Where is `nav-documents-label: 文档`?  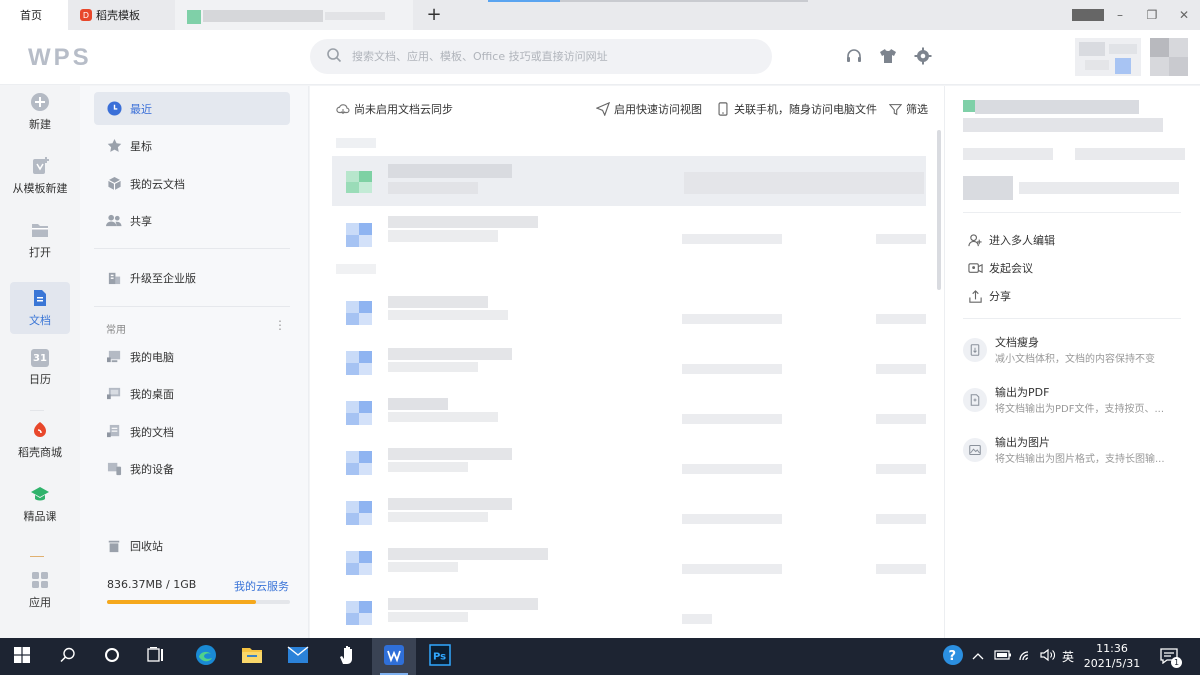 nav-documents-label: 文档 is located at coordinates (40, 320).